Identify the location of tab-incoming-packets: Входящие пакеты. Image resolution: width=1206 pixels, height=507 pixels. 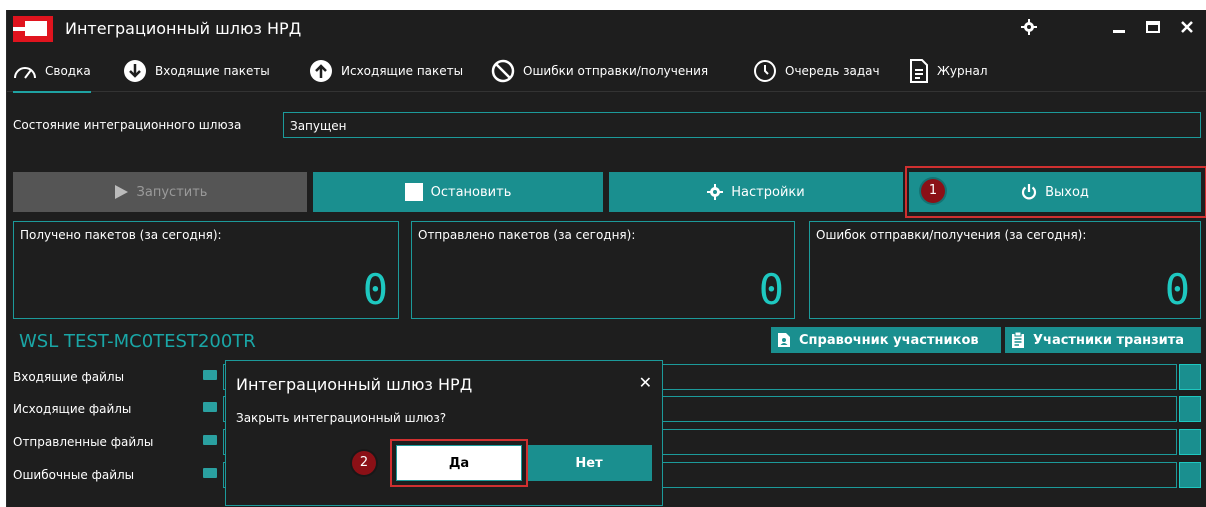
(196, 71).